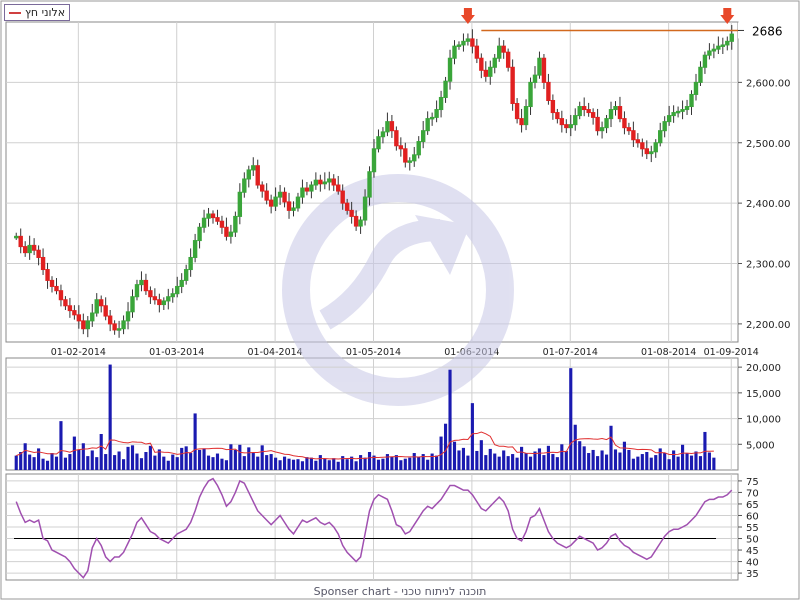  What do you see at coordinates (731, 352) in the screenshot?
I see `x-tick-label: 01-09-2014` at bounding box center [731, 352].